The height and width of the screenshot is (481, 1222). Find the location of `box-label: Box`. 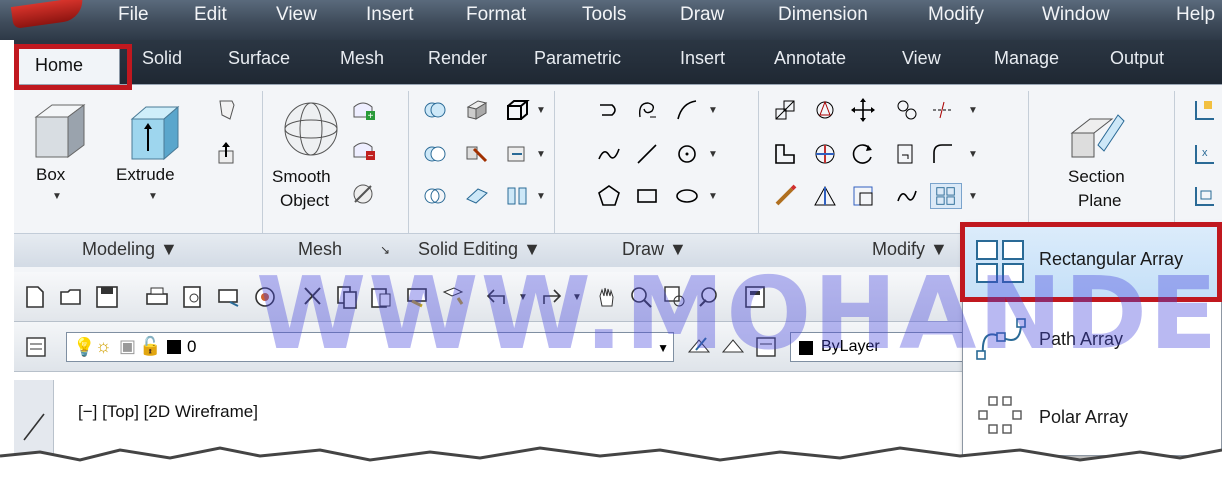

box-label: Box is located at coordinates (50, 175).